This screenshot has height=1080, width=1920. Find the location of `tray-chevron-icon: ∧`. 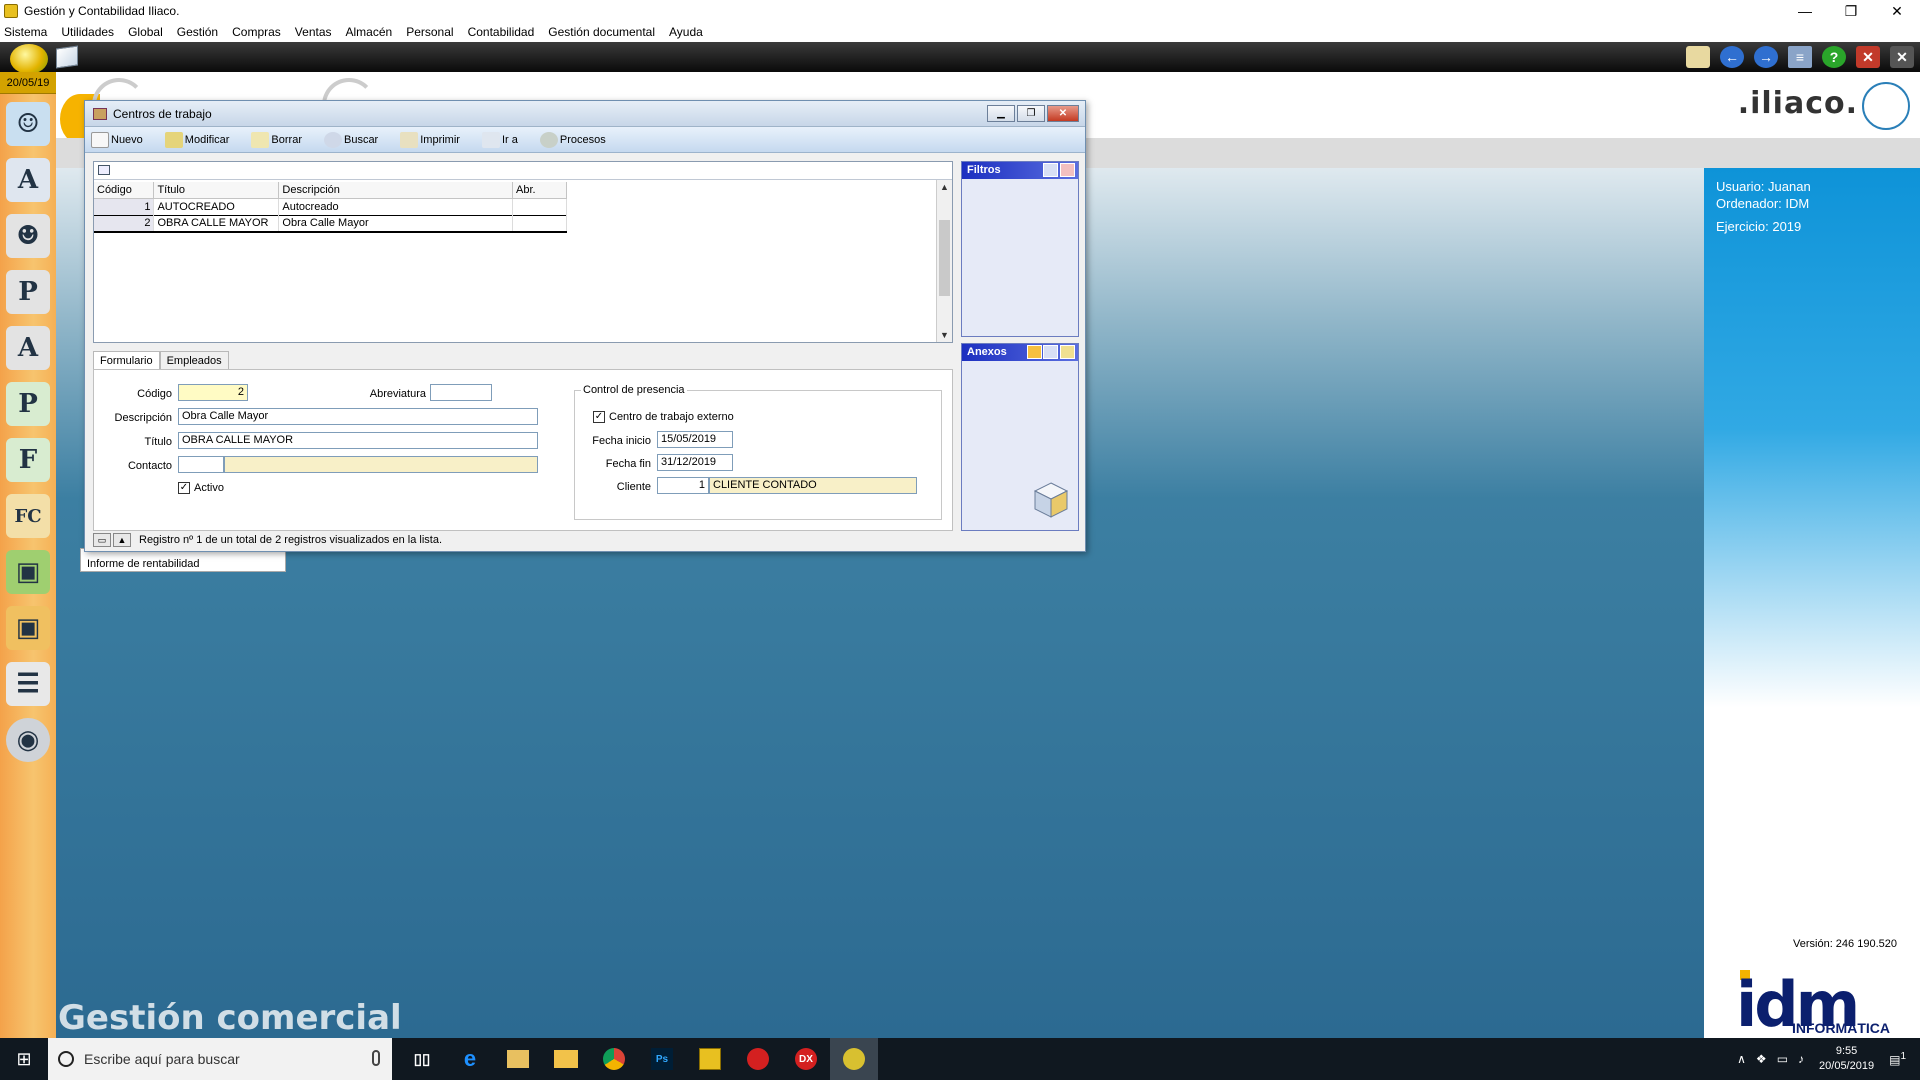

tray-chevron-icon: ∧ is located at coordinates (1741, 1059).